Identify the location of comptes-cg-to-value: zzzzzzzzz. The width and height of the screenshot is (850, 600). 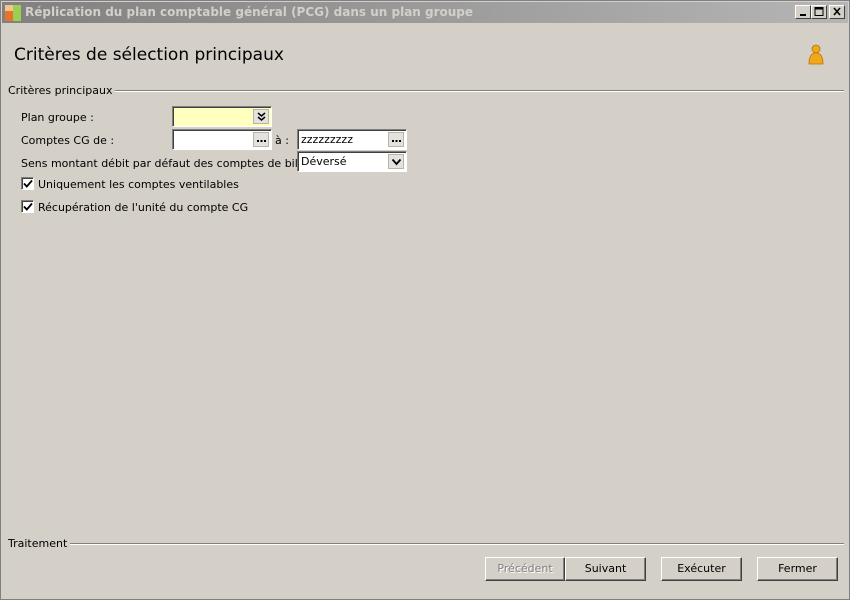
(327, 139).